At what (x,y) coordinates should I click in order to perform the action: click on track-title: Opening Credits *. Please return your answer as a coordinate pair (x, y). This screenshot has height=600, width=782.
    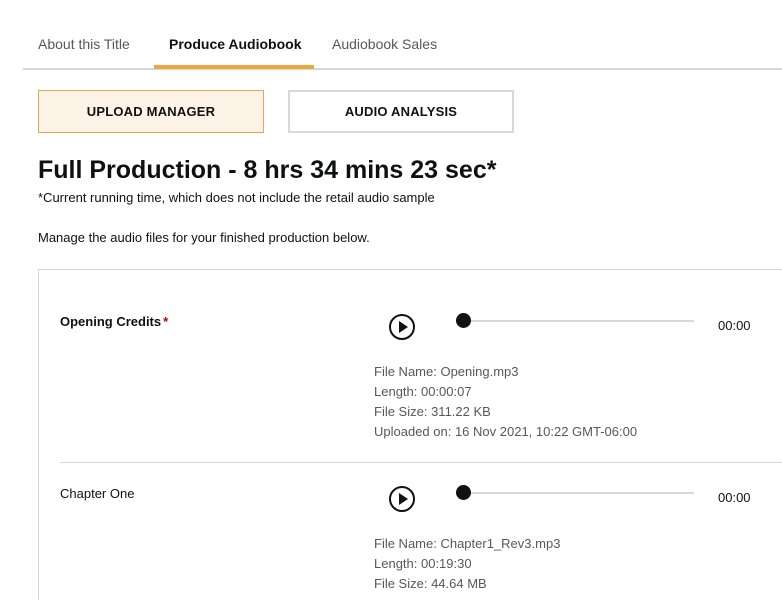
    Looking at the image, I should click on (114, 321).